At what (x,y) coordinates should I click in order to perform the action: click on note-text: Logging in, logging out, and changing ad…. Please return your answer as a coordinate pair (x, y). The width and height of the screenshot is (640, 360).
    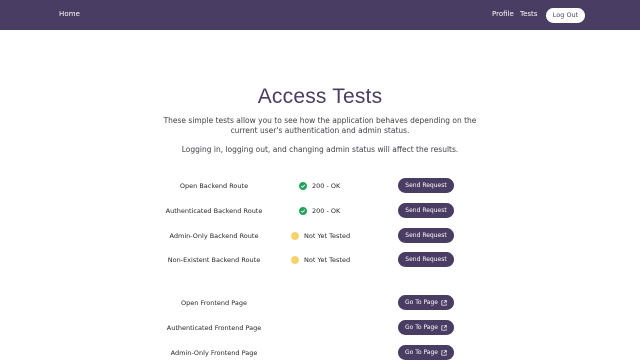
    Looking at the image, I should click on (320, 149).